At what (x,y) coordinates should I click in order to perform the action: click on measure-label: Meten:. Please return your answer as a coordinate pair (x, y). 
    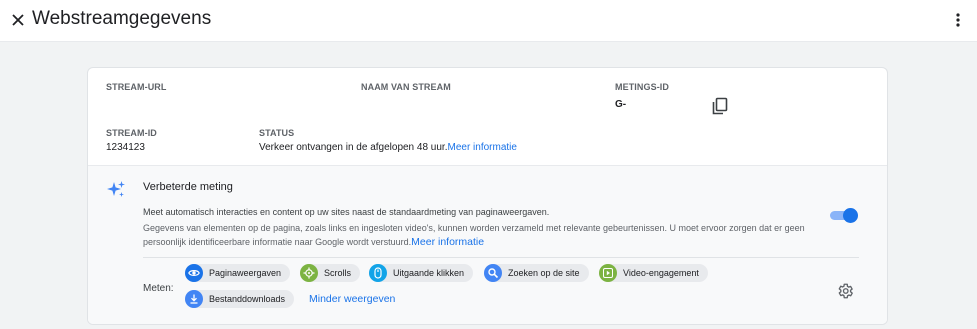
    Looking at the image, I should click on (158, 288).